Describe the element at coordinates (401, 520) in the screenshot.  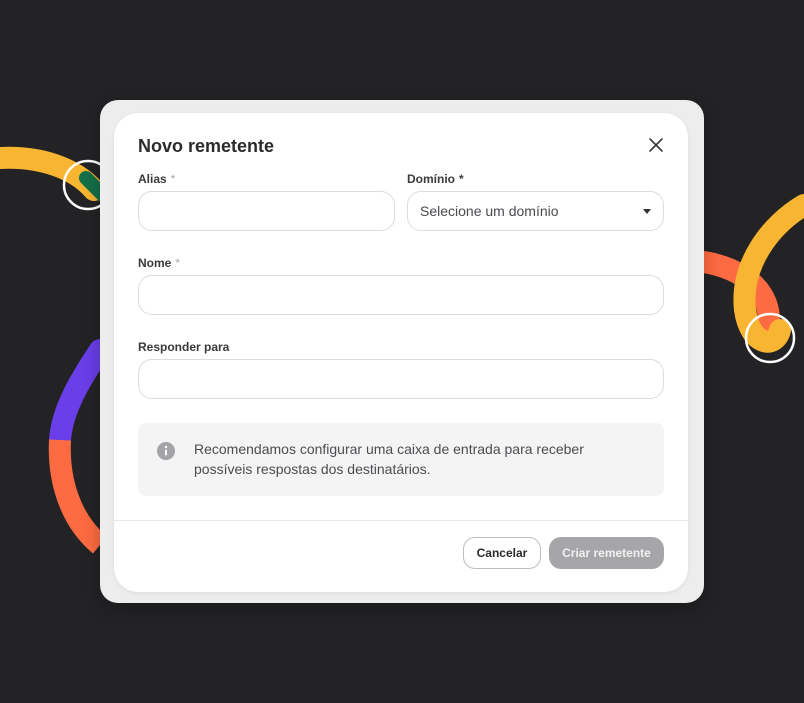
I see `footer-divider` at that location.